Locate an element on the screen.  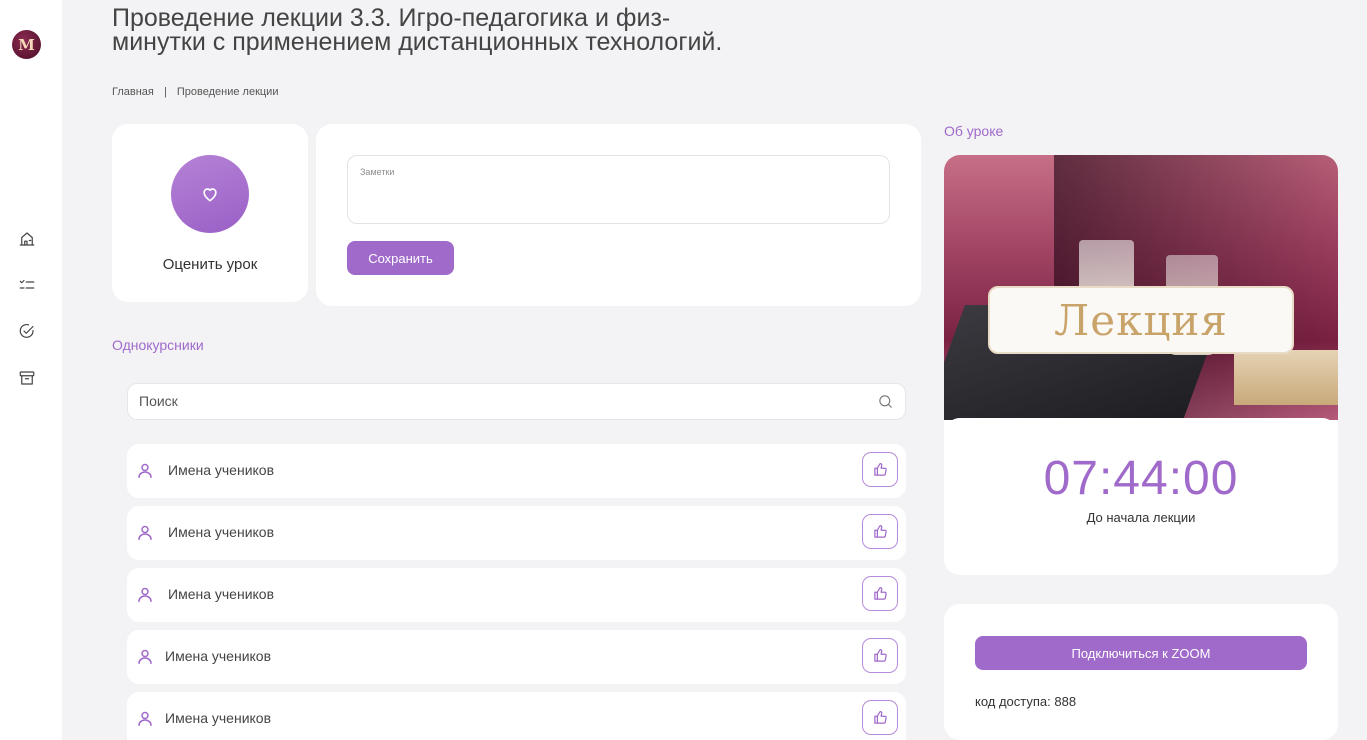
breadcrumb-home: Главная is located at coordinates (133, 92).